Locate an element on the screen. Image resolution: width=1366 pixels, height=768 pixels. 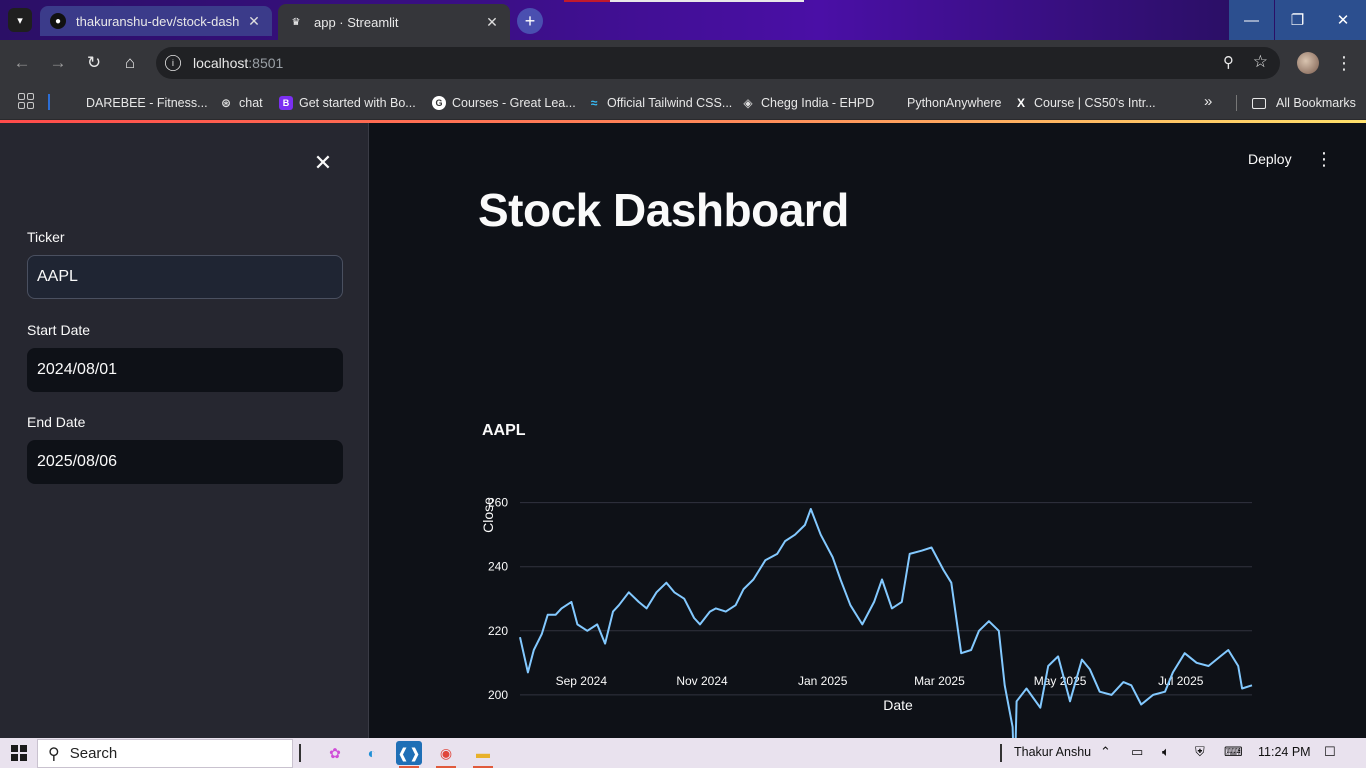
bookmark-star-icon: ☆ is located at coordinates (1260, 62).